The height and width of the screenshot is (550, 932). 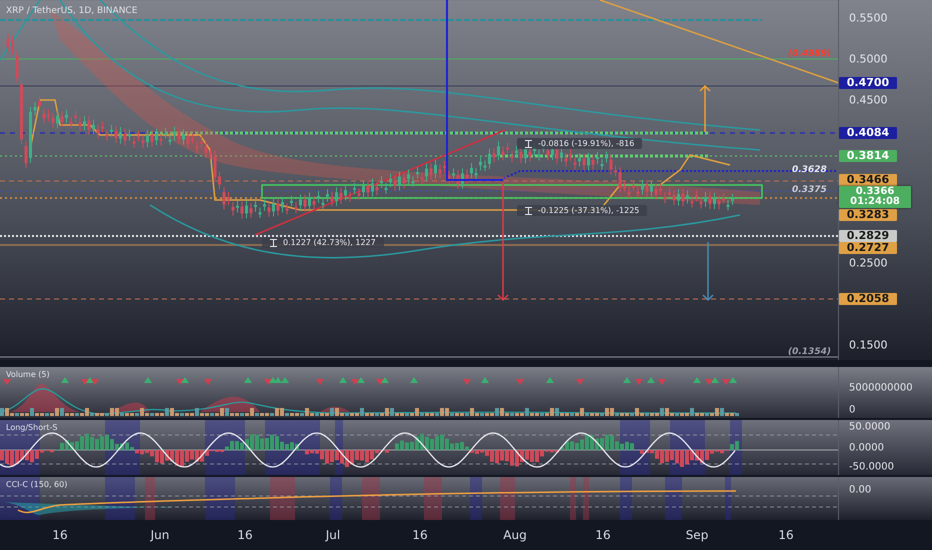 What do you see at coordinates (871, 467) in the screenshot?
I see `axis-tick: -50.0000` at bounding box center [871, 467].